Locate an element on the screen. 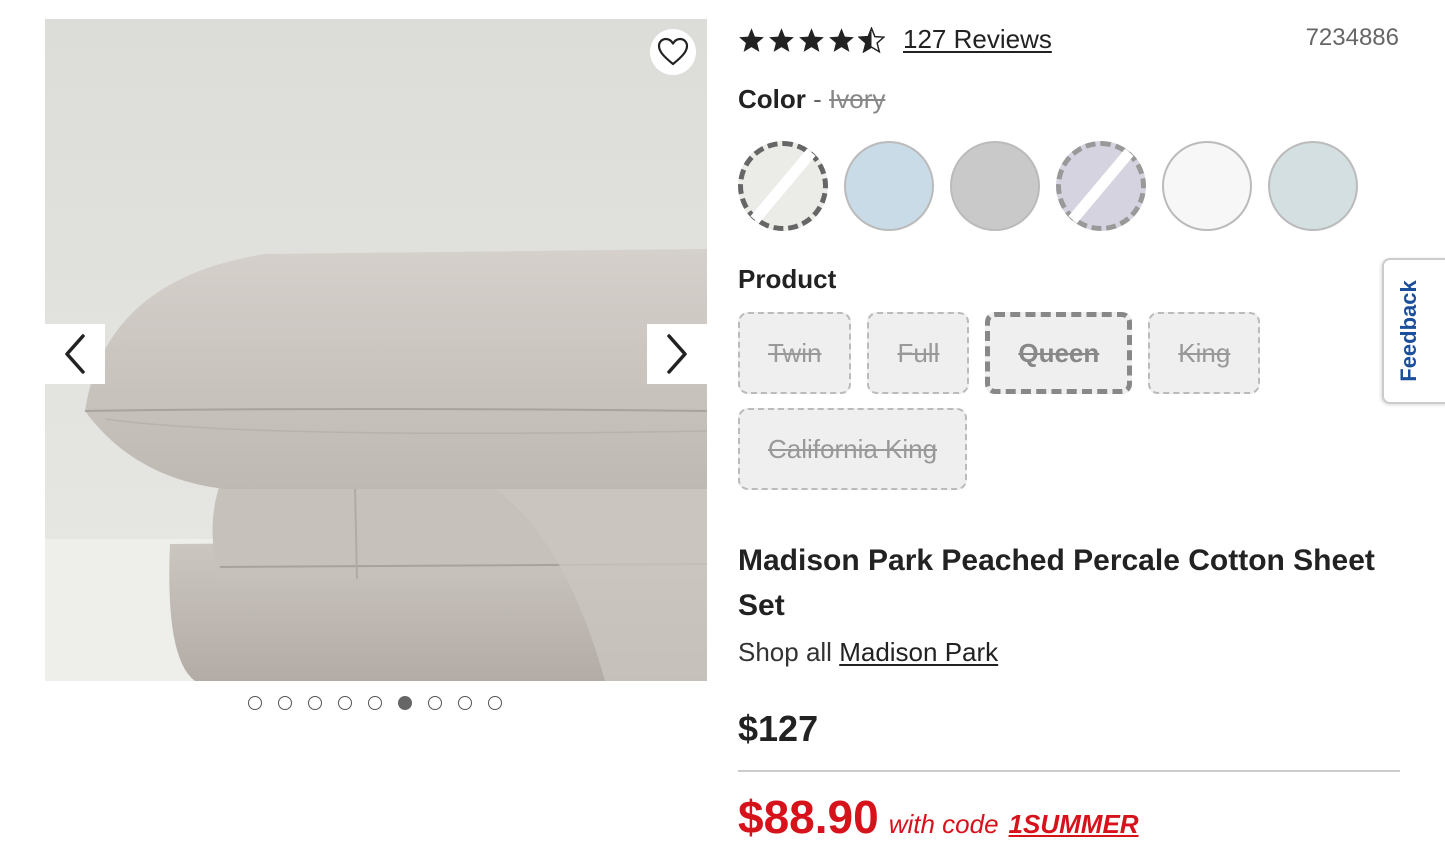 The image size is (1445, 862). half-star-icon is located at coordinates (871, 39).